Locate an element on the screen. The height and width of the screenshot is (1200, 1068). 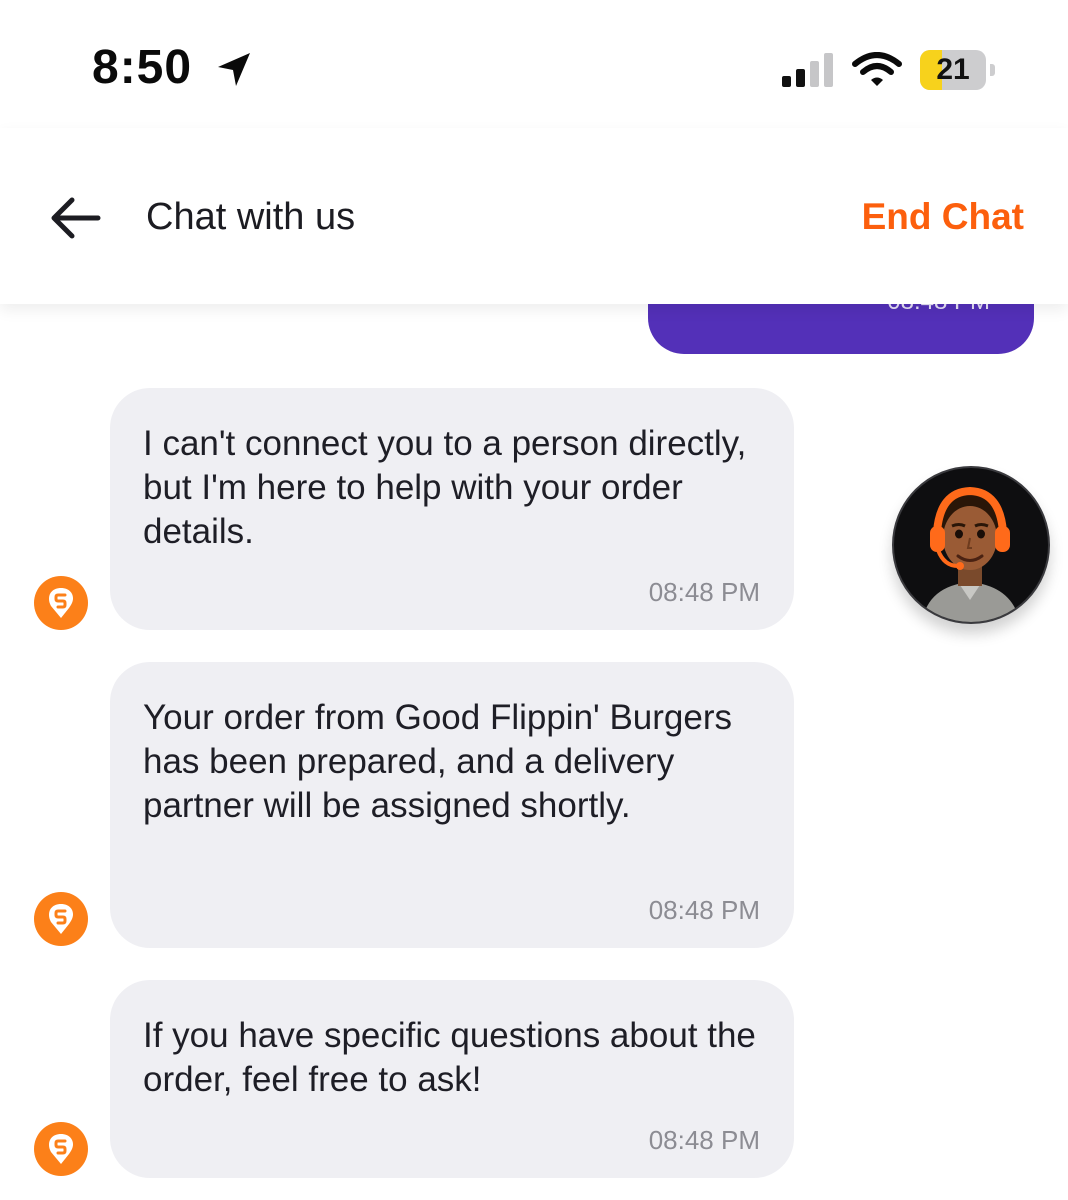
user-message-bubble: 08:48 PM is located at coordinates (841, 329).